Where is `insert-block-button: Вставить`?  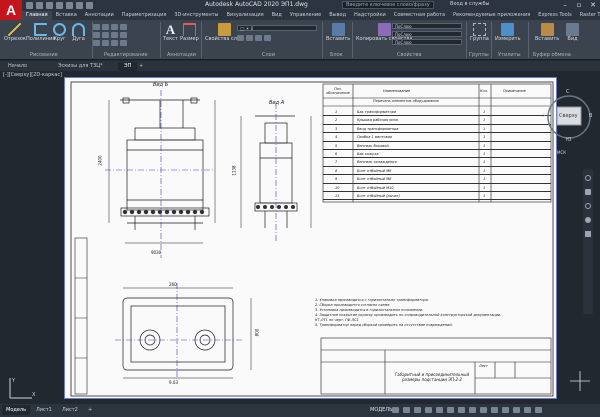
insert-block-button: Вставить is located at coordinates (338, 32).